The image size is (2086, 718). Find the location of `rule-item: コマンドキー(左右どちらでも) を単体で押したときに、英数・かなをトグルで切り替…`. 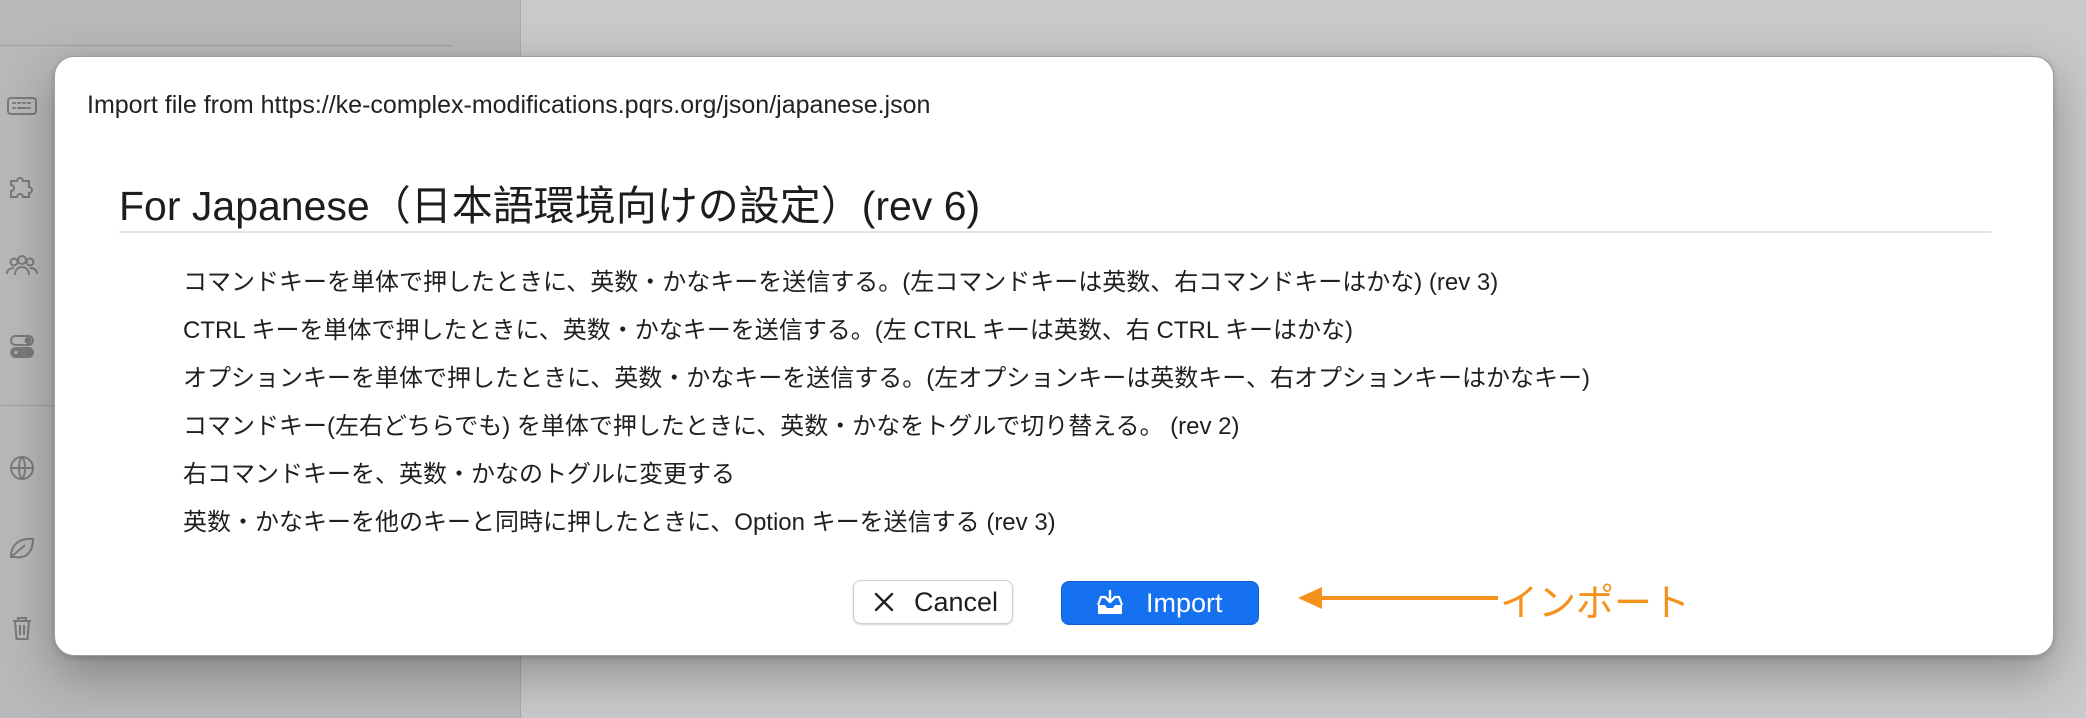

rule-item: コマンドキー(左右どちらでも) を単体で押したときに、英数・かなをトグルで切り替… is located at coordinates (711, 426).